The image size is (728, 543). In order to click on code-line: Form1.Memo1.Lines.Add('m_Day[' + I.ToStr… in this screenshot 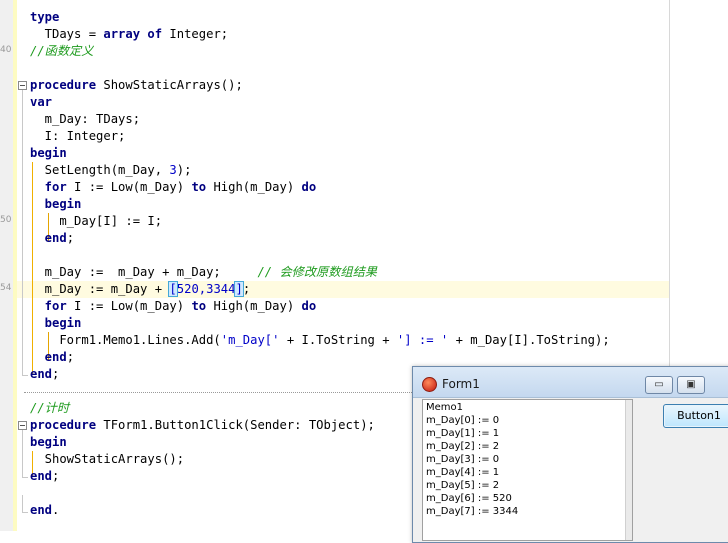, I will do `click(320, 340)`.